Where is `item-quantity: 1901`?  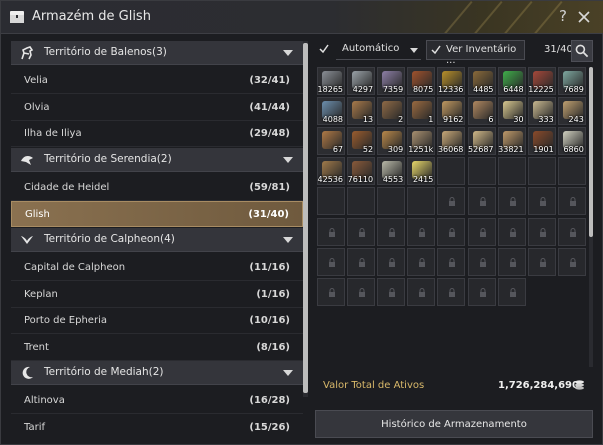 item-quantity: 1901 is located at coordinates (543, 150).